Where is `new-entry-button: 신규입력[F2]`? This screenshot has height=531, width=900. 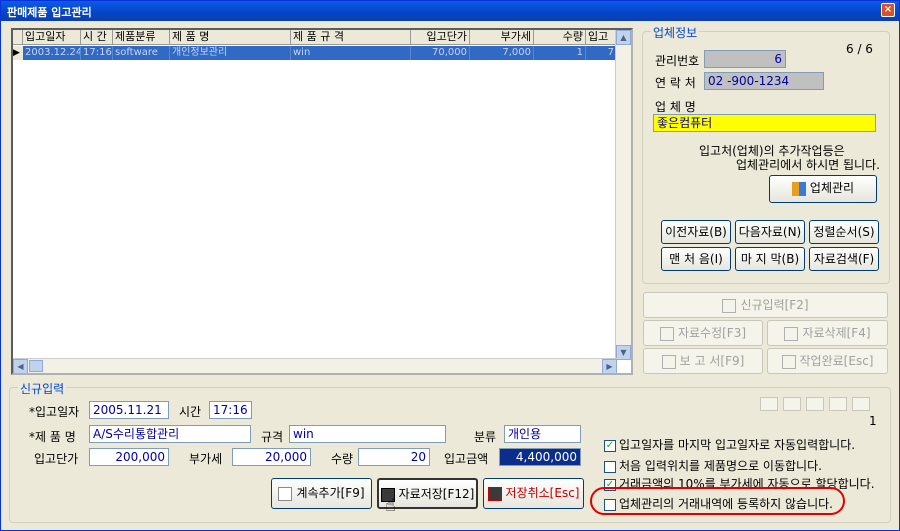
new-entry-button: 신규입력[F2] is located at coordinates (765, 305).